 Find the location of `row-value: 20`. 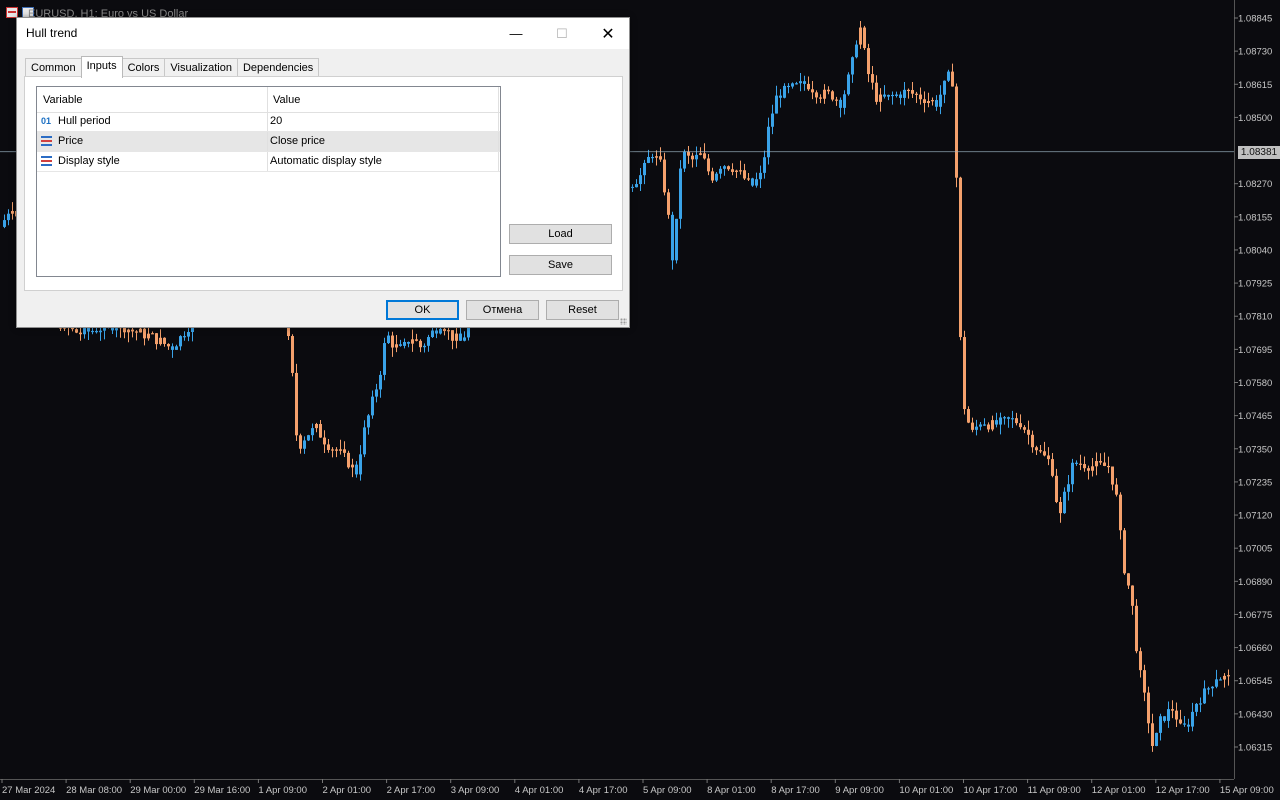

row-value: 20 is located at coordinates (276, 121).